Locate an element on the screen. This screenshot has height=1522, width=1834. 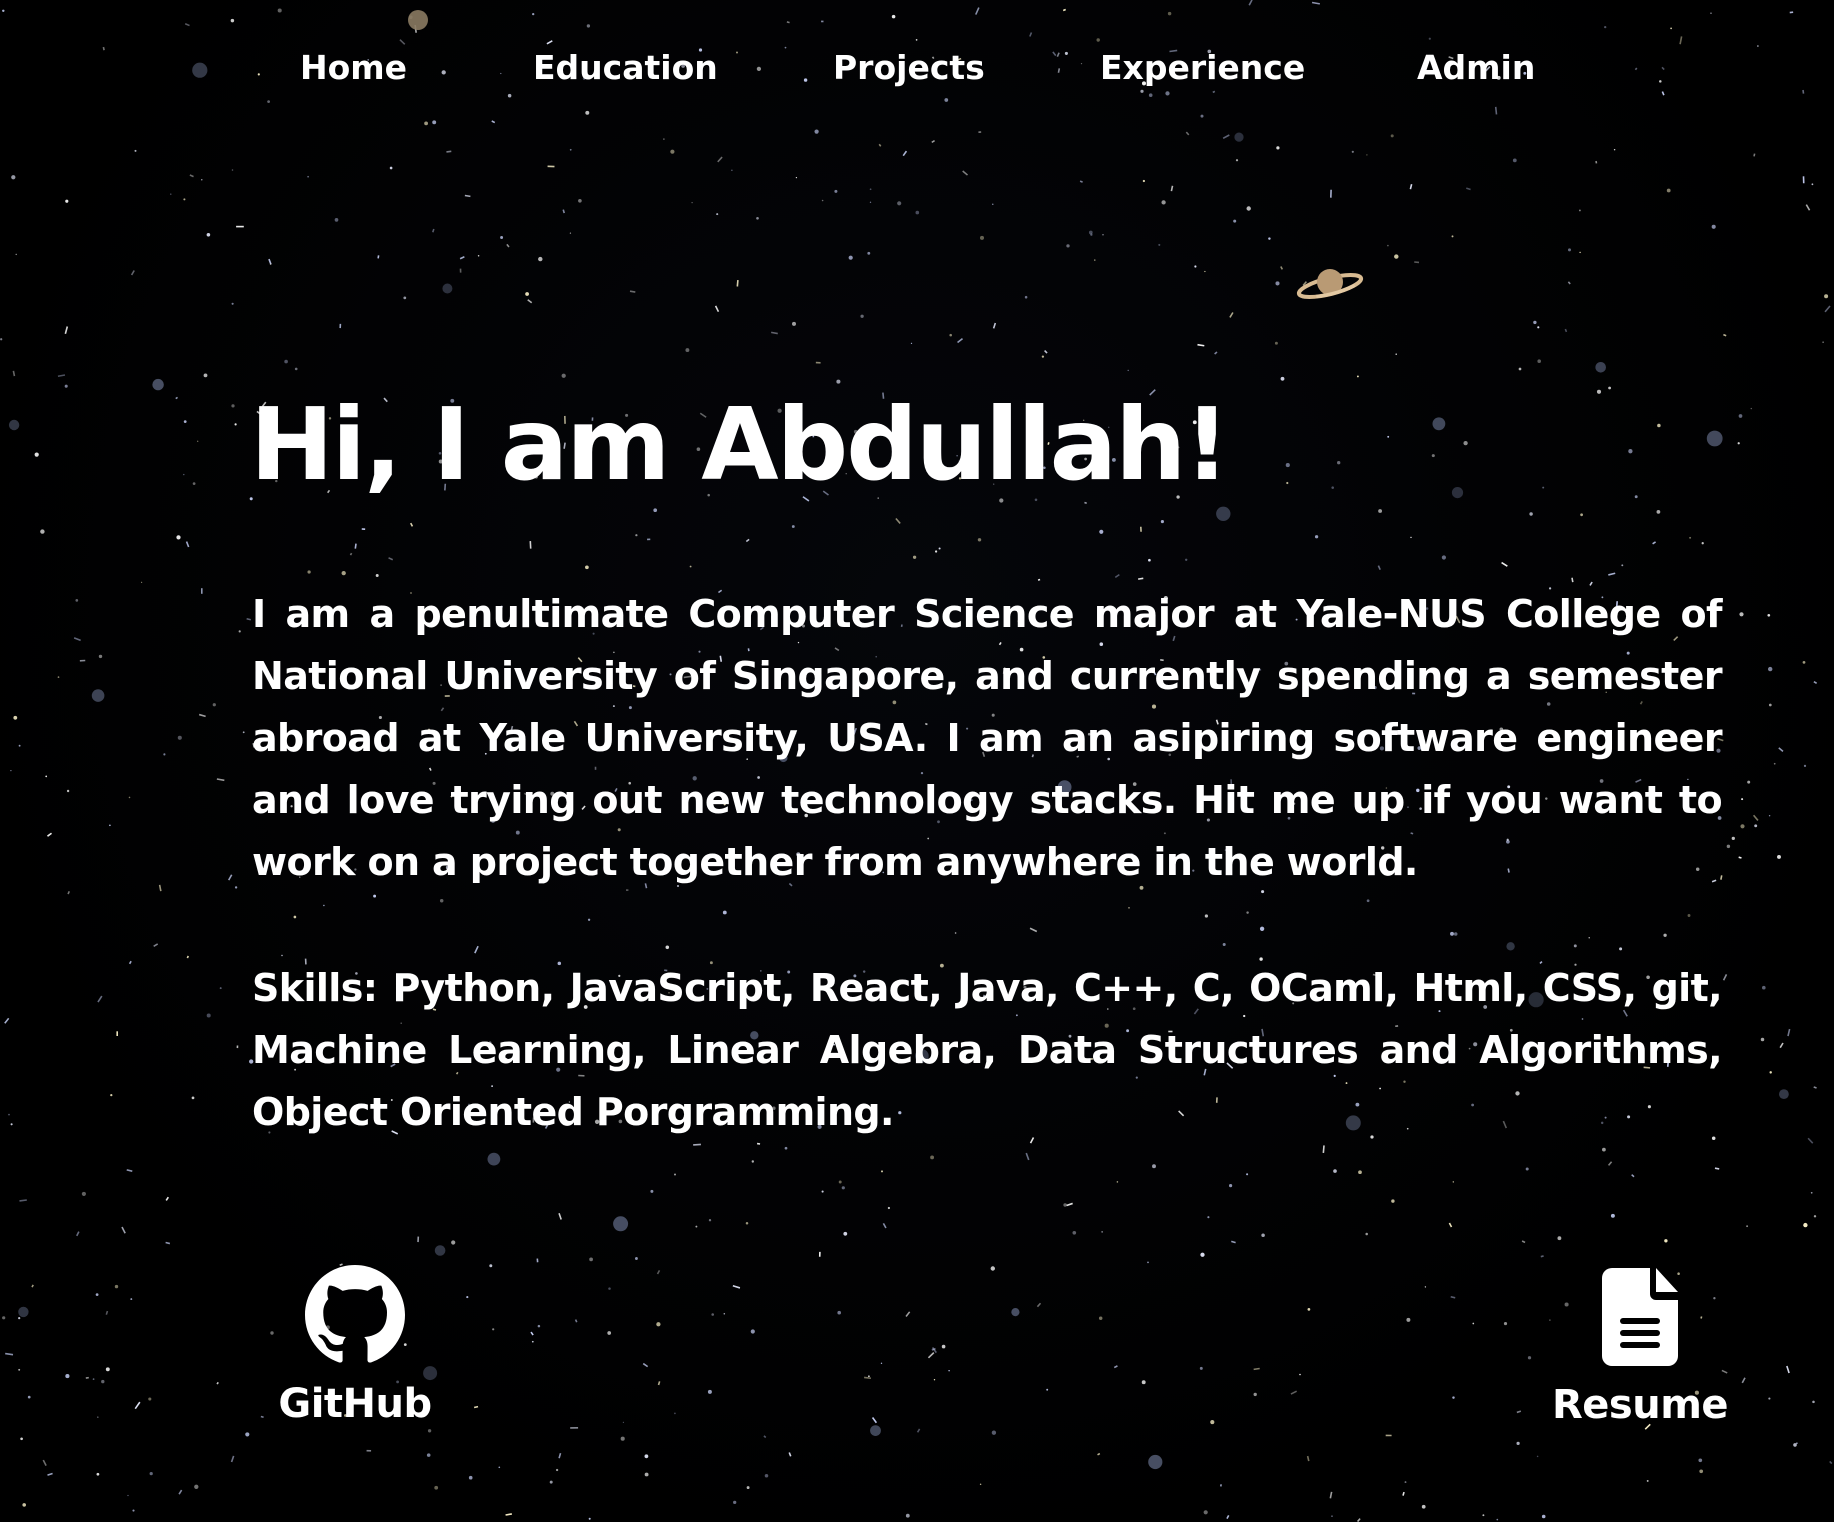
resume-link: Resume is located at coordinates (1640, 1349).